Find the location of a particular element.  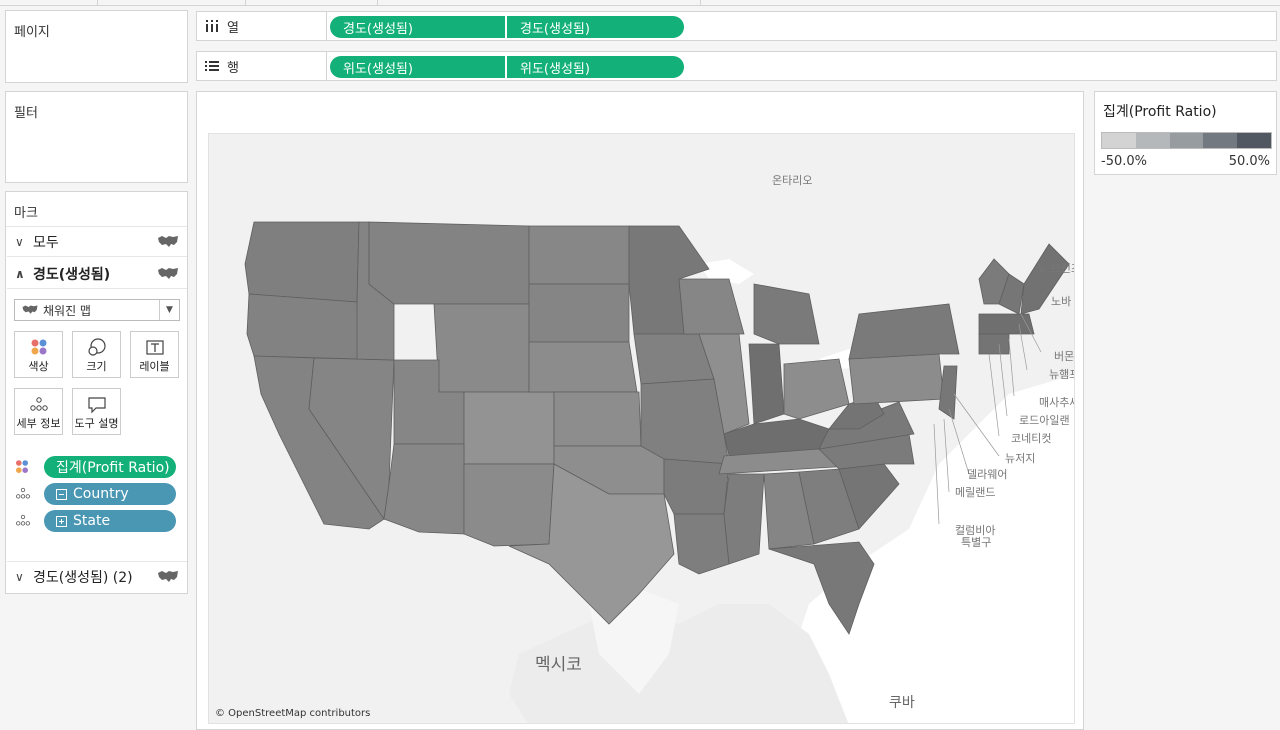

rows-pill-2: 위도(생성됨) is located at coordinates (595, 67).